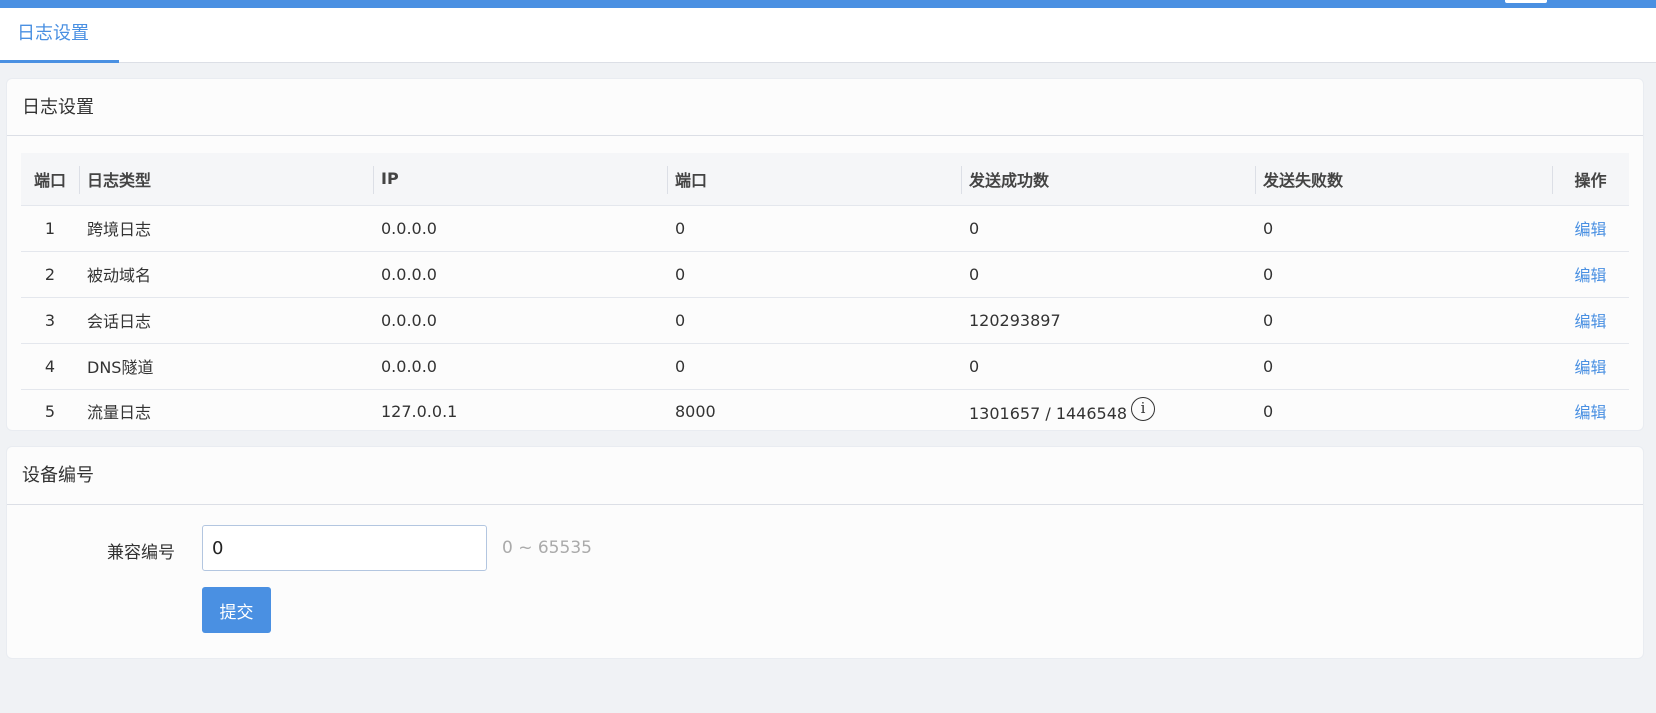  I want to click on row-log-type: 被动域名, so click(226, 273).